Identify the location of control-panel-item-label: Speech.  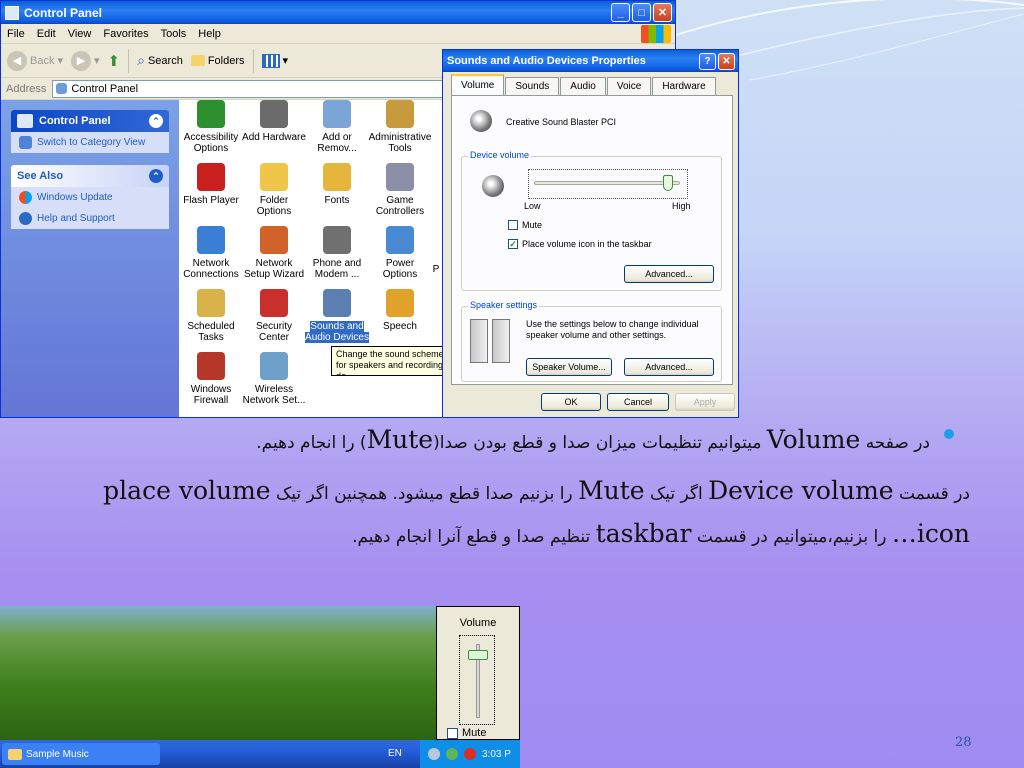
(400, 326).